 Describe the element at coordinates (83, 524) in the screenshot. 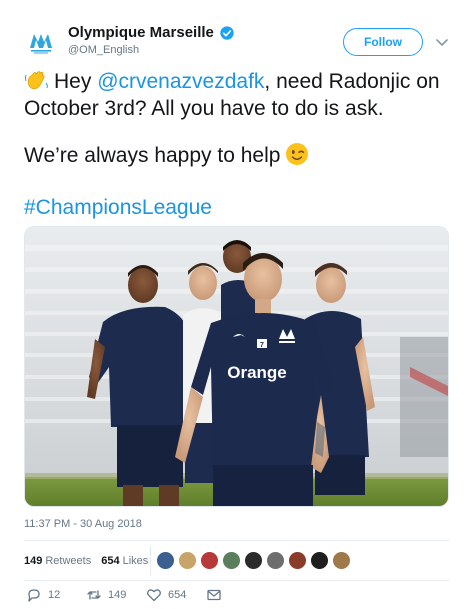

I see `tweet-timestamp: 11:37 PM - 30 Aug 2018` at that location.